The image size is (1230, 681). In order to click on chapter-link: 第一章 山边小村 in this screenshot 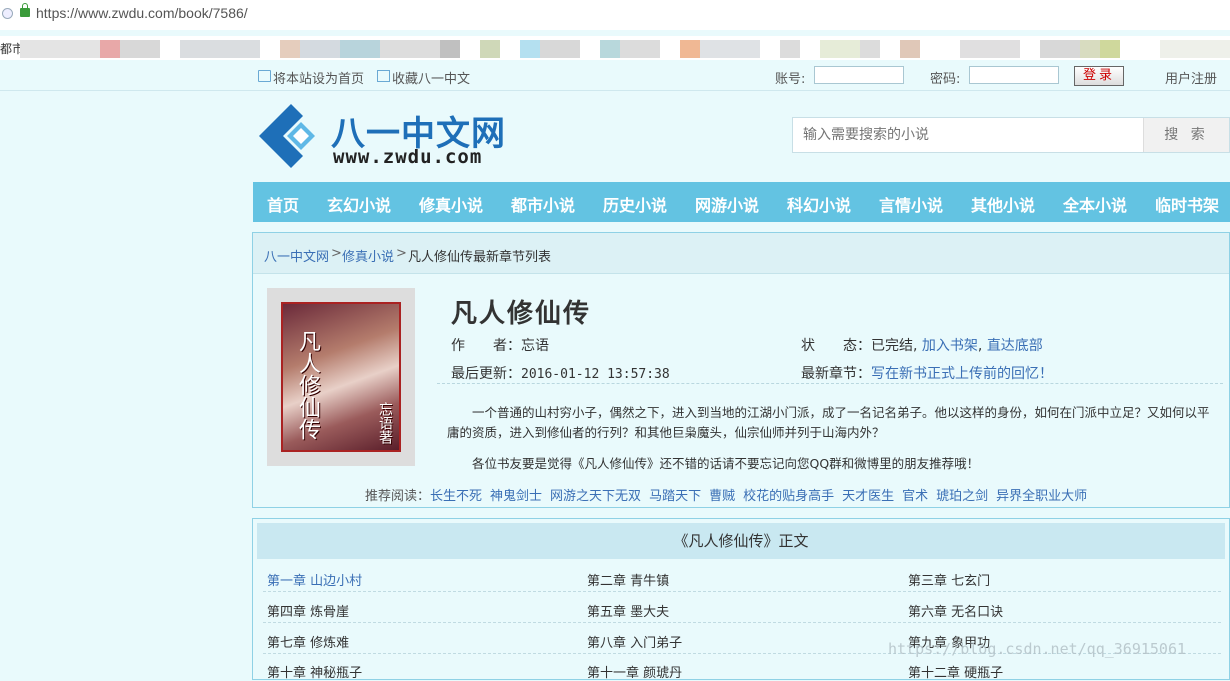, I will do `click(314, 579)`.